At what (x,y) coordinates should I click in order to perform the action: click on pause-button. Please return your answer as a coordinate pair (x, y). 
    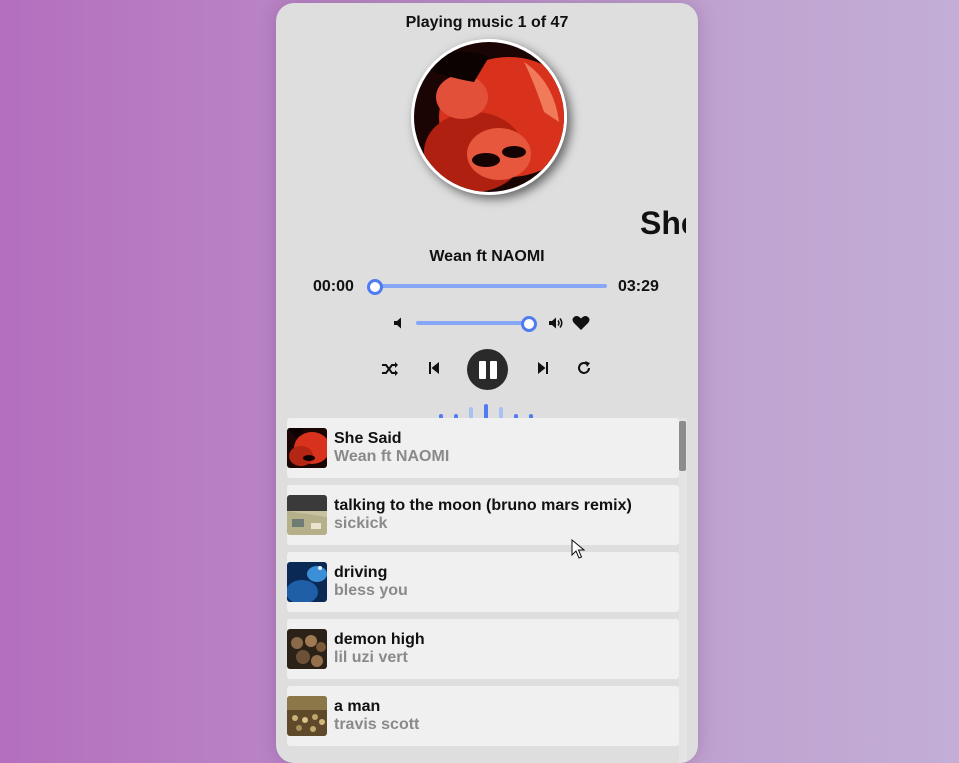
    Looking at the image, I should click on (487, 369).